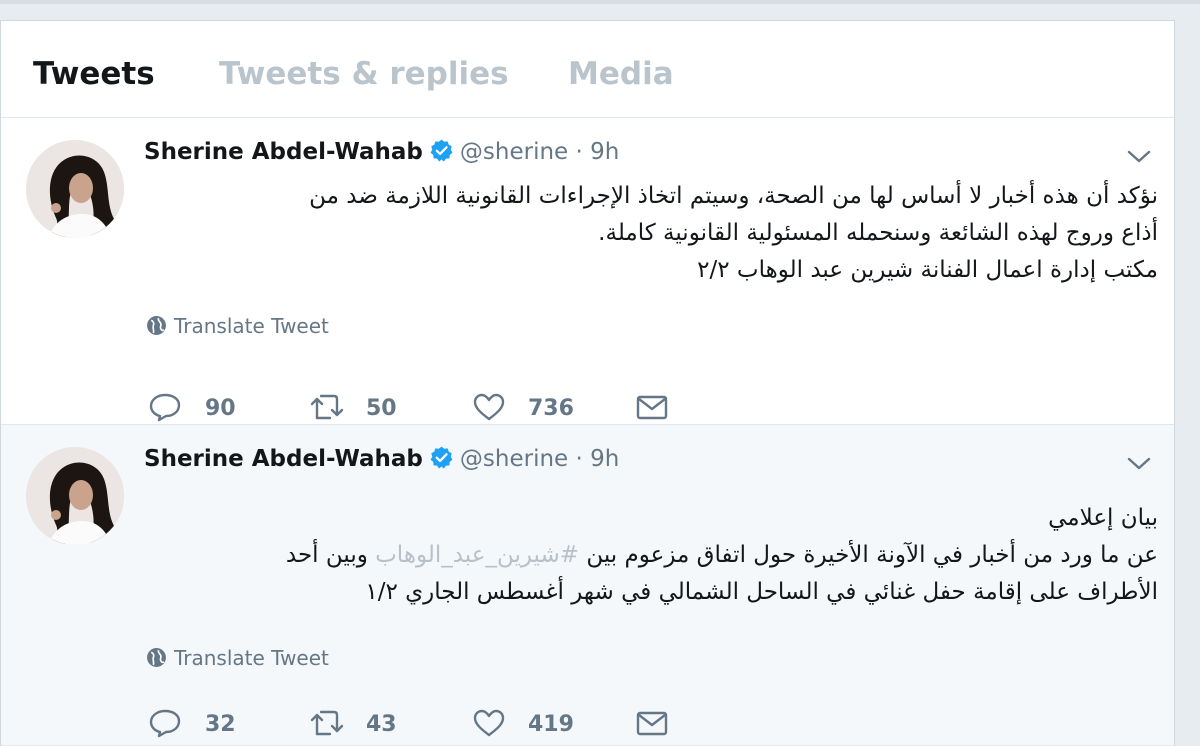  Describe the element at coordinates (477, 555) in the screenshot. I see `hashtag-link: #شيرين_عبد_الوهاب` at that location.